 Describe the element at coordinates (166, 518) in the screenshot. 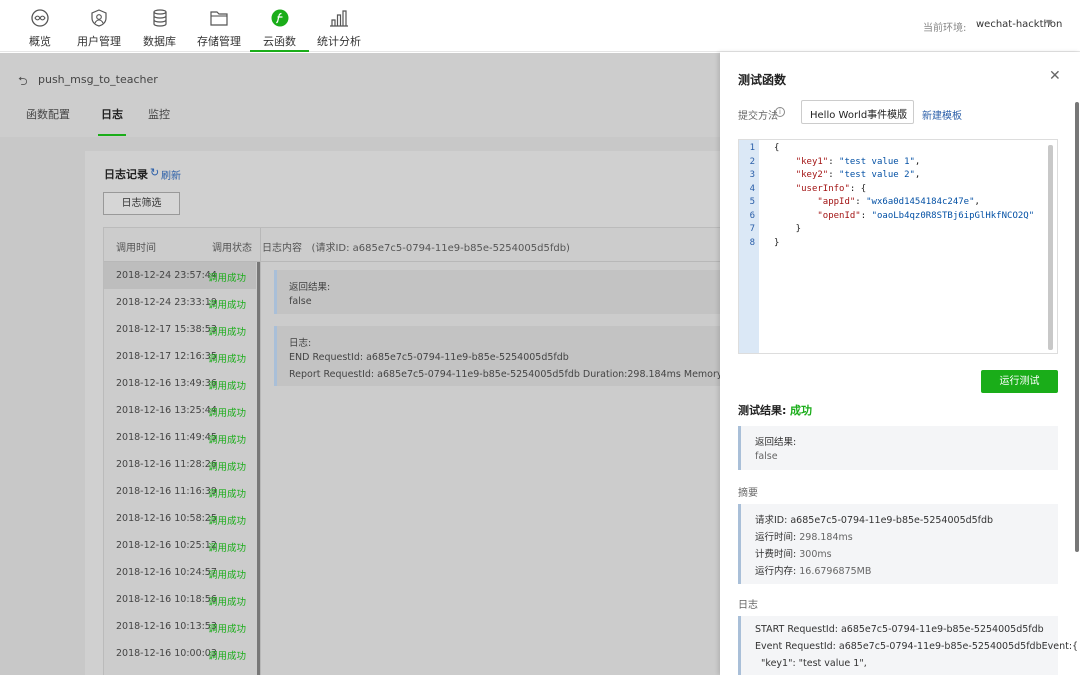

I see `row-time: 2018-12-16 10:58:25` at that location.